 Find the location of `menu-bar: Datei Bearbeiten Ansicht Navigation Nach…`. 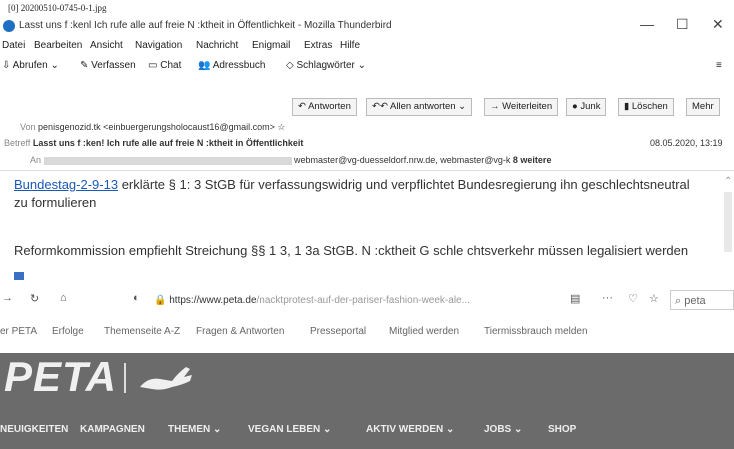

menu-bar: Datei Bearbeiten Ansicht Navigation Nach… is located at coordinates (367, 46).